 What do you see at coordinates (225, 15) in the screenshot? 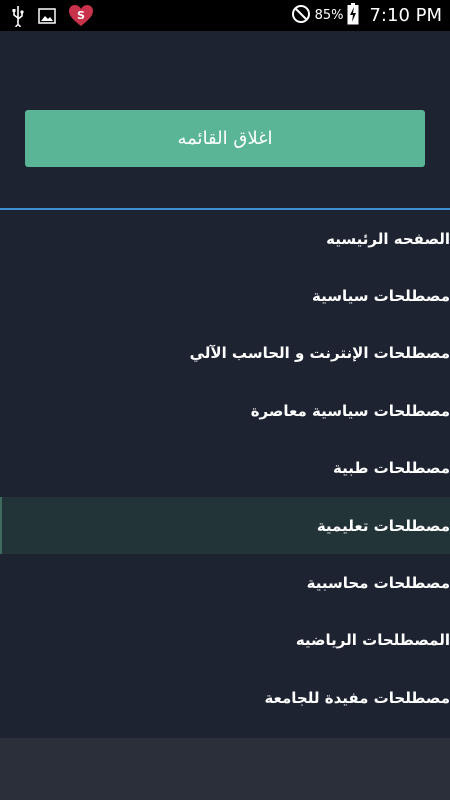
I see `status-bar: S 85% 7:10 PM` at bounding box center [225, 15].